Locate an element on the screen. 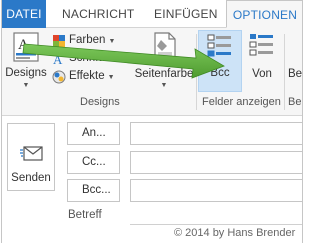 Image resolution: width=320 pixels, height=243 pixels. subject-label: Betreff is located at coordinates (85, 215).